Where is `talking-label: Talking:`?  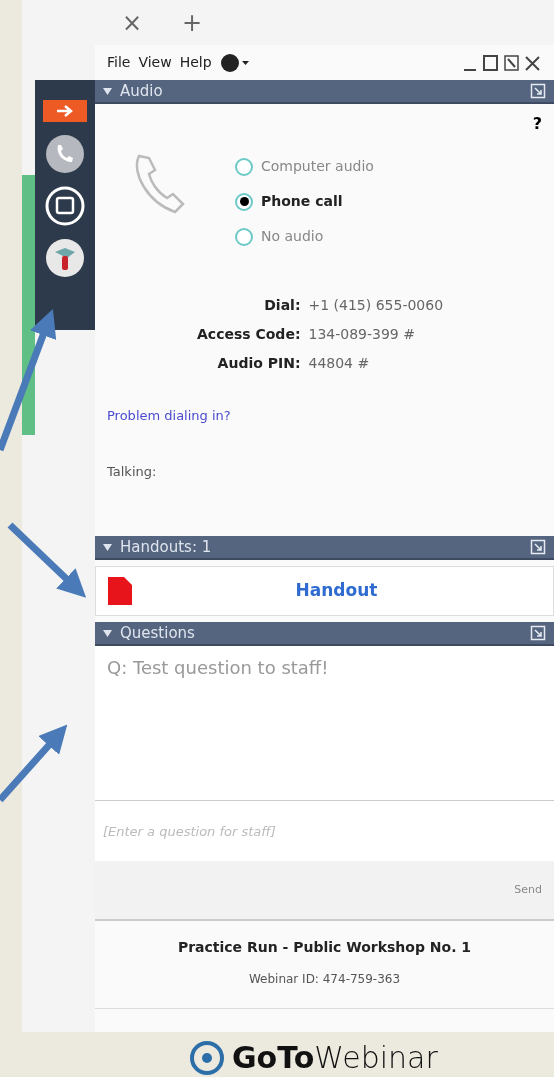 talking-label: Talking: is located at coordinates (132, 471).